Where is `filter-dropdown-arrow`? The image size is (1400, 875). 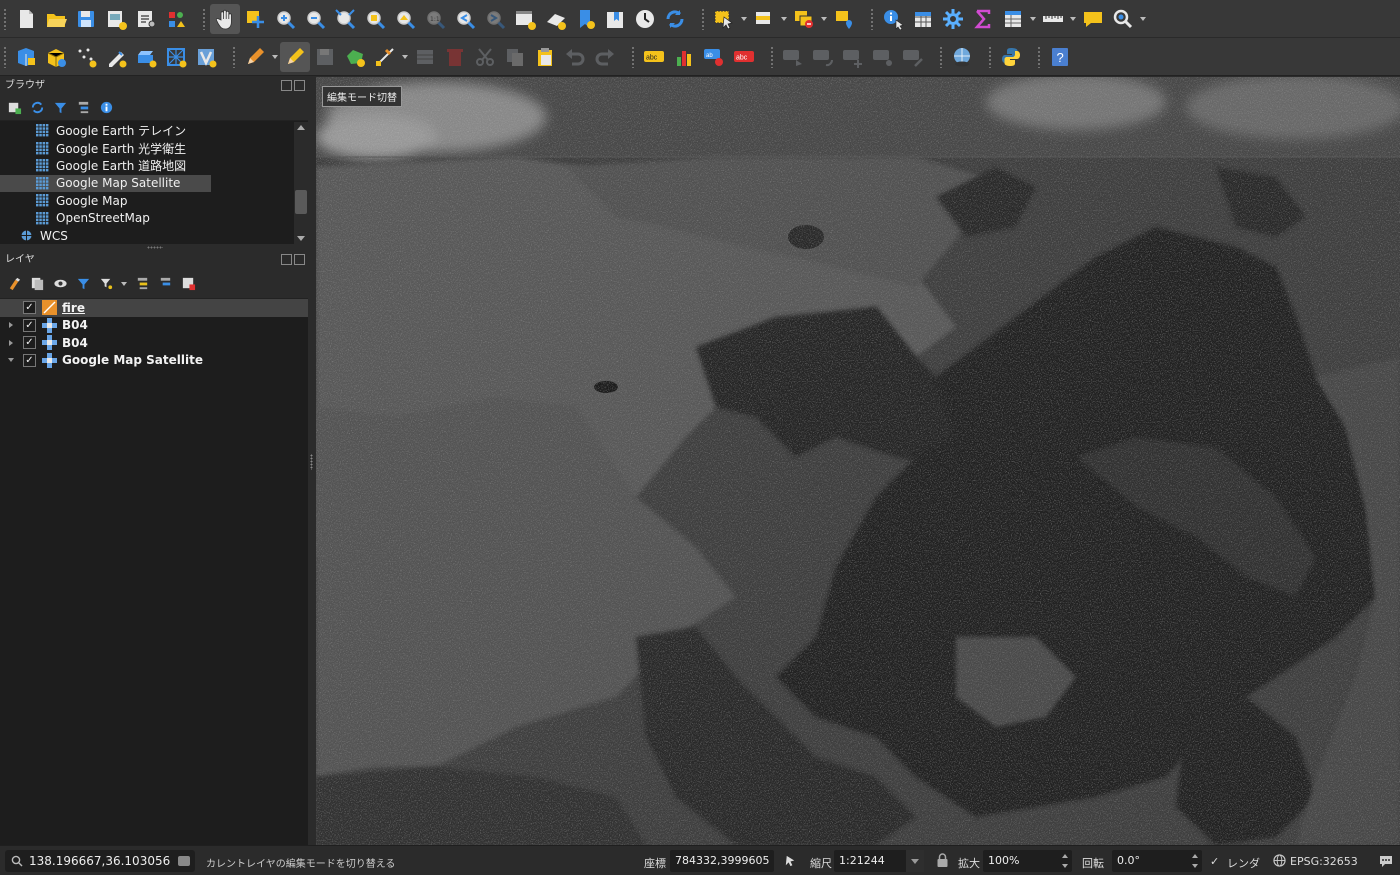 filter-dropdown-arrow is located at coordinates (124, 284).